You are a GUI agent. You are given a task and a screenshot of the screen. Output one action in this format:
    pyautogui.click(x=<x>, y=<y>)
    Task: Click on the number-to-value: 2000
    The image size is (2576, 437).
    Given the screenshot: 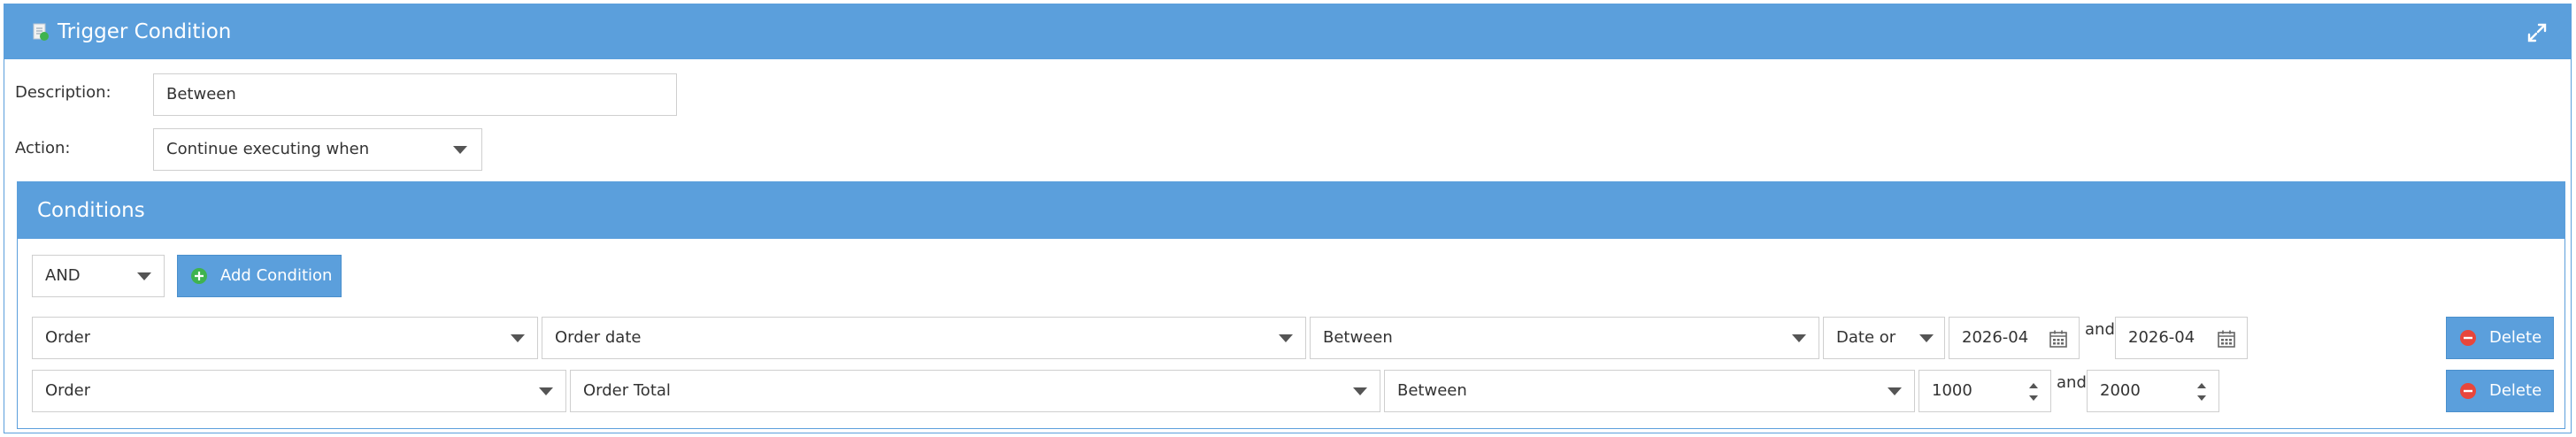 What is the action you would take?
    pyautogui.click(x=2120, y=390)
    